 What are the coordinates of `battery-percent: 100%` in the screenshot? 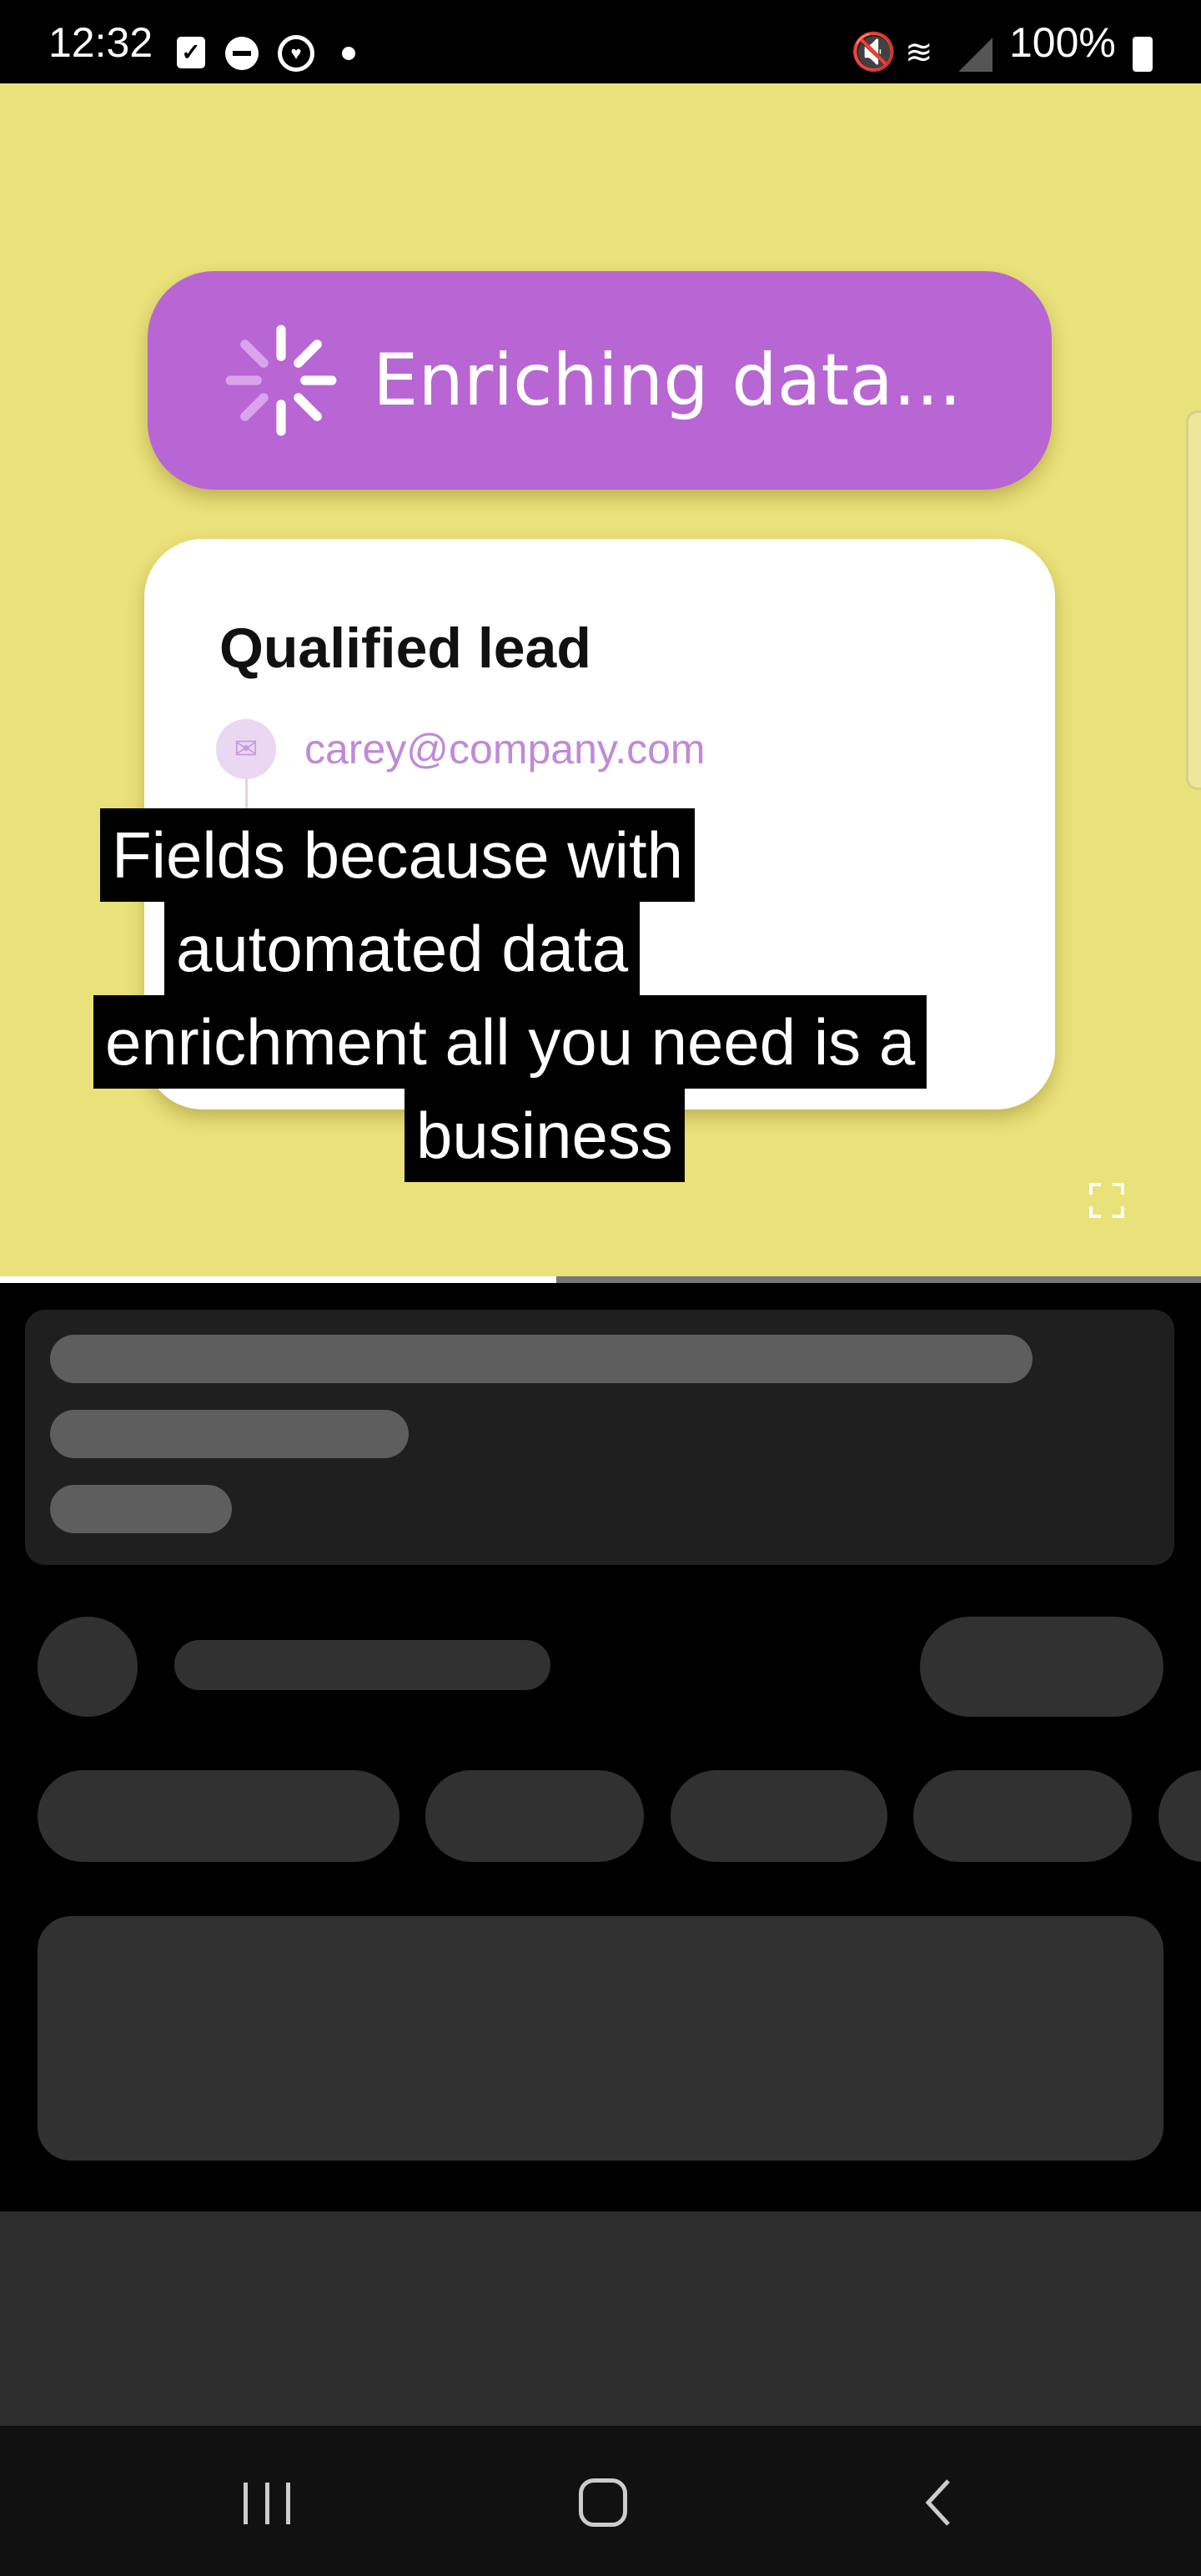 It's located at (1063, 42).